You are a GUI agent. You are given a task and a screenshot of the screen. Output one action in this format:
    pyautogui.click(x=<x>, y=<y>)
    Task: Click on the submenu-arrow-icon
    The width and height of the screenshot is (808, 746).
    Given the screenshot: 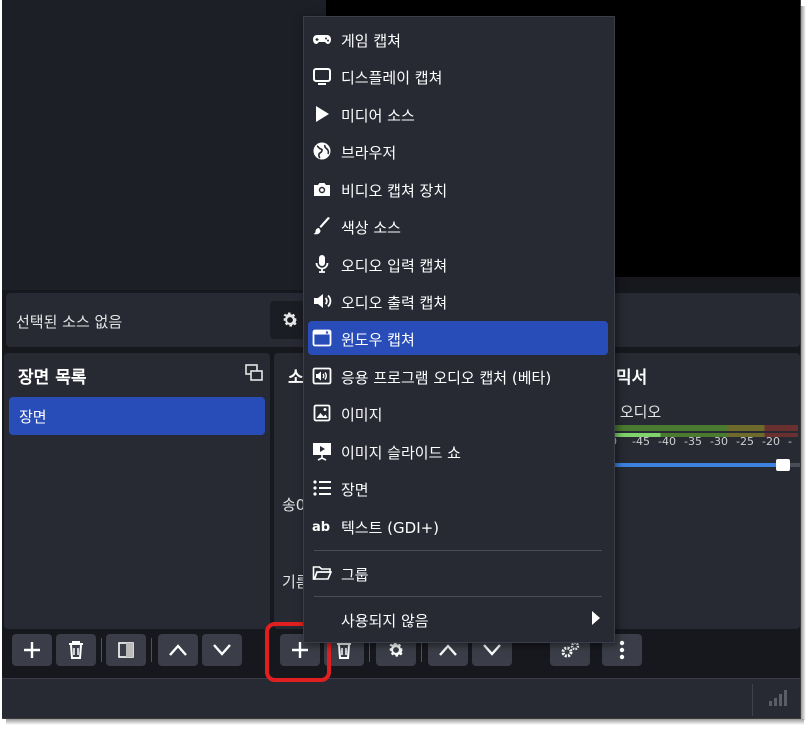 What is the action you would take?
    pyautogui.click(x=596, y=618)
    